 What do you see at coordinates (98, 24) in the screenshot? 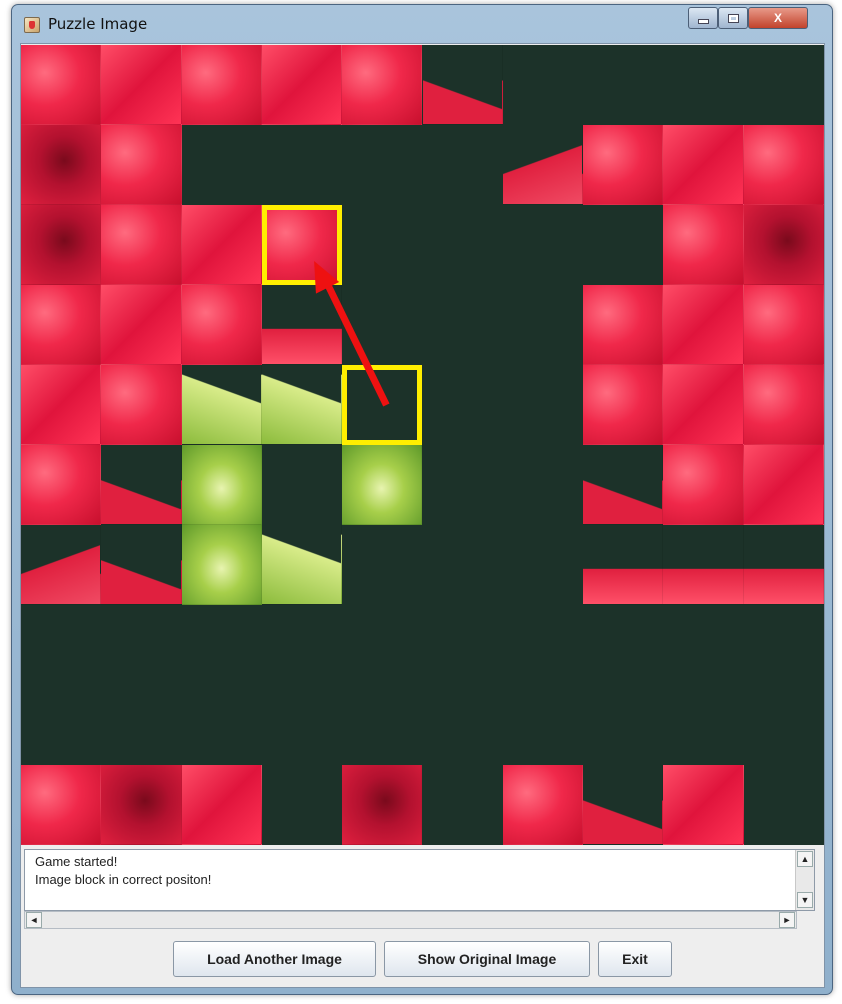
I see `window-title: Puzzle Image` at bounding box center [98, 24].